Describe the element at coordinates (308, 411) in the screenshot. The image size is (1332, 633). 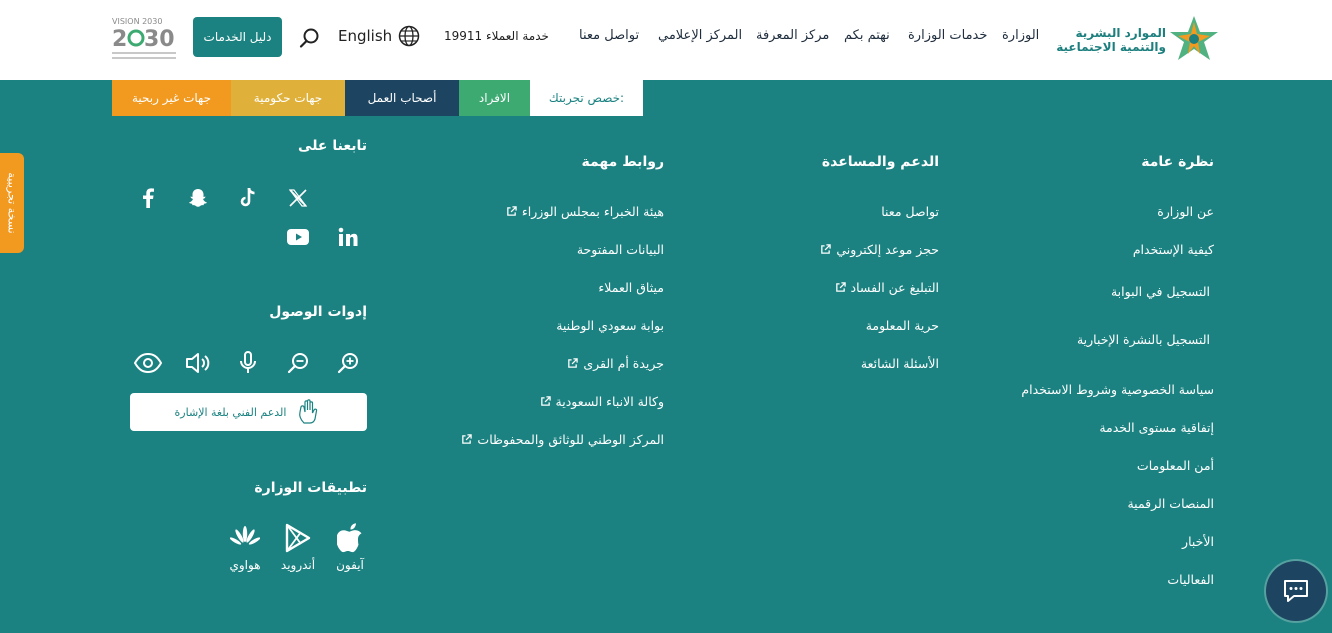
I see `hand-sign-icon` at that location.